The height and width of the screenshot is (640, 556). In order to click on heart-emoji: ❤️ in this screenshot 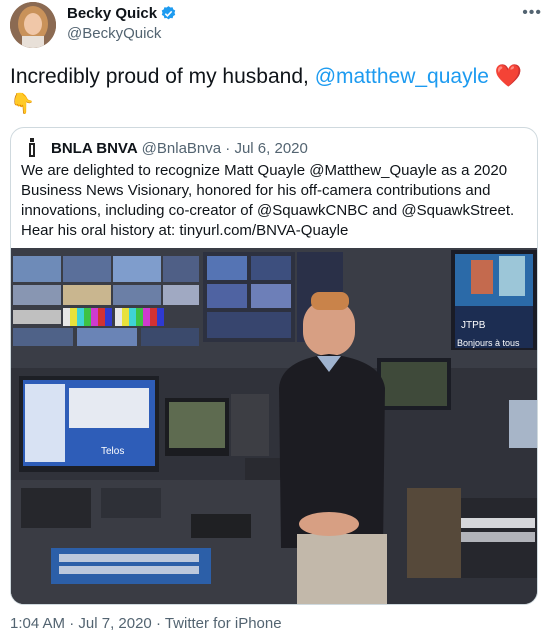, I will do `click(508, 75)`.